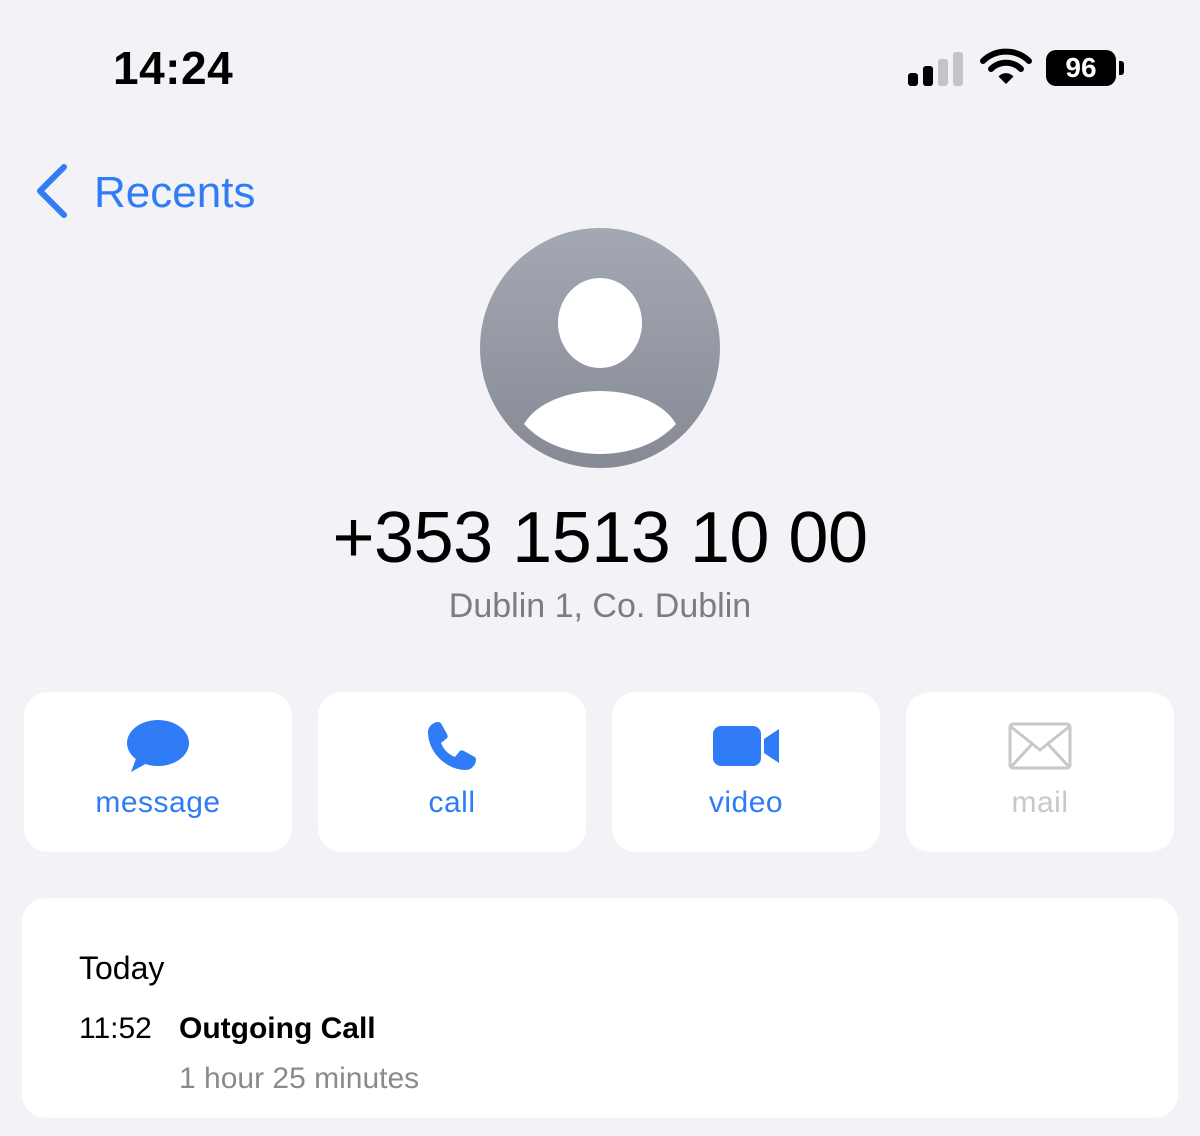  What do you see at coordinates (600, 606) in the screenshot?
I see `number-location: Dublin 1, Co. Dublin` at bounding box center [600, 606].